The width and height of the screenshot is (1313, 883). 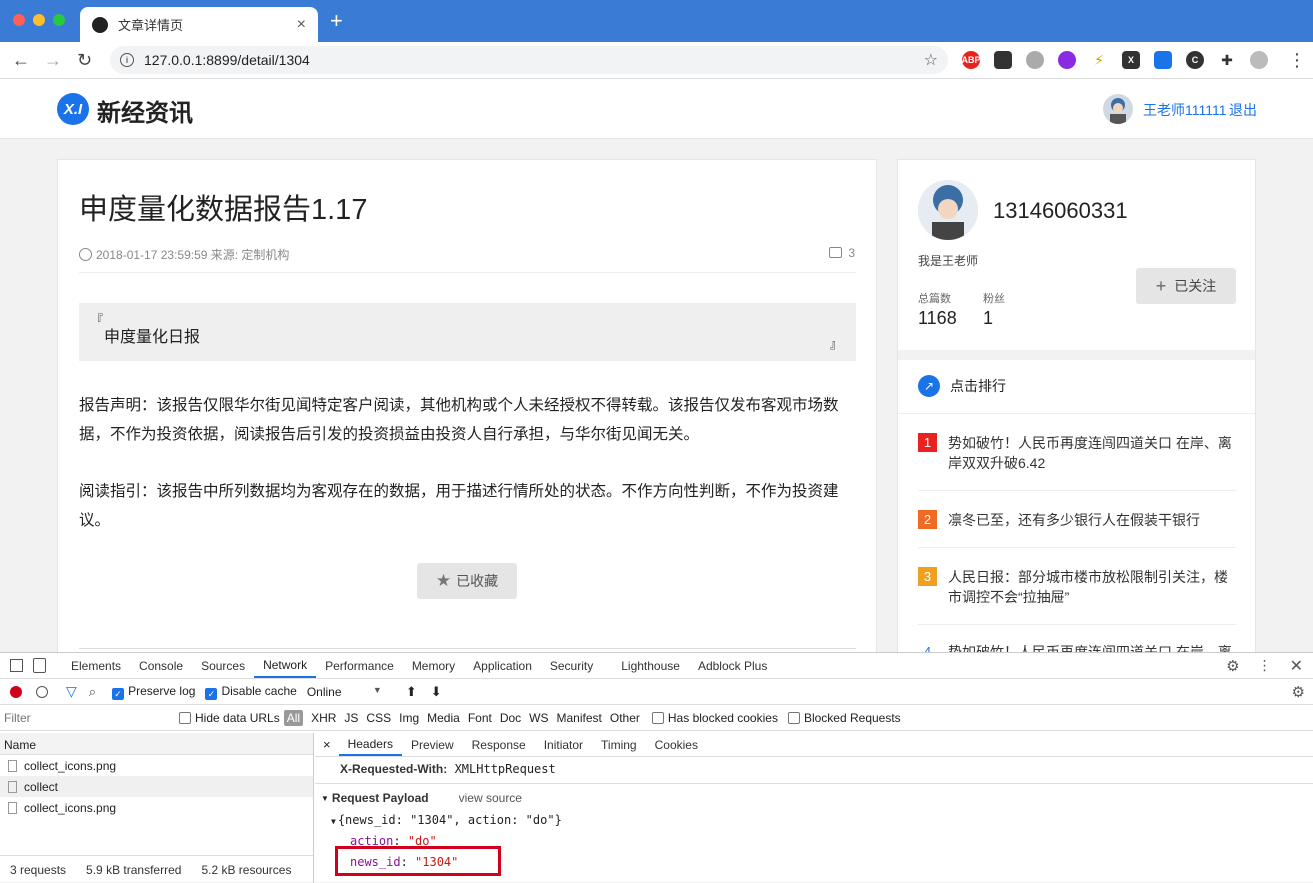 I want to click on address-bar: i 127.0.0.1:8899/detail/1304 ☆, so click(x=529, y=60).